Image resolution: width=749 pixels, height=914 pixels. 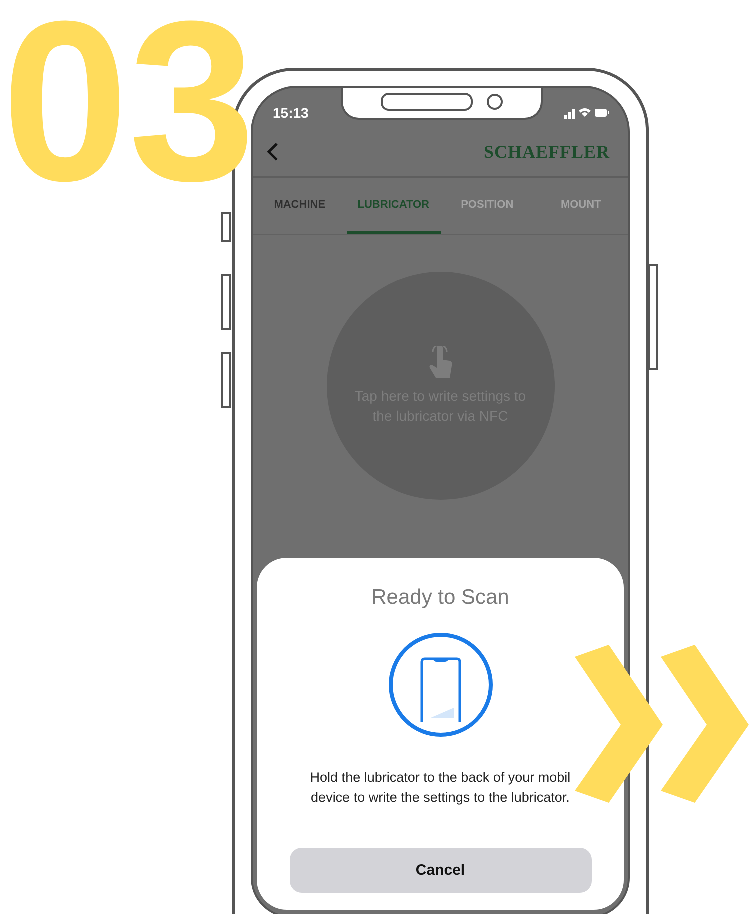 I want to click on back-icon, so click(x=273, y=152).